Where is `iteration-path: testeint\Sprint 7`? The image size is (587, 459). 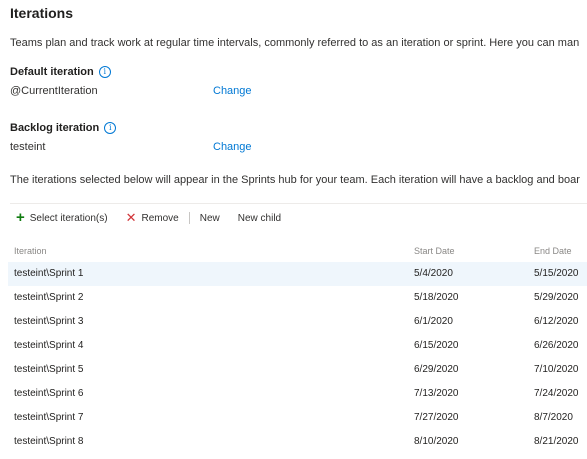
iteration-path: testeint\Sprint 7 is located at coordinates (49, 417).